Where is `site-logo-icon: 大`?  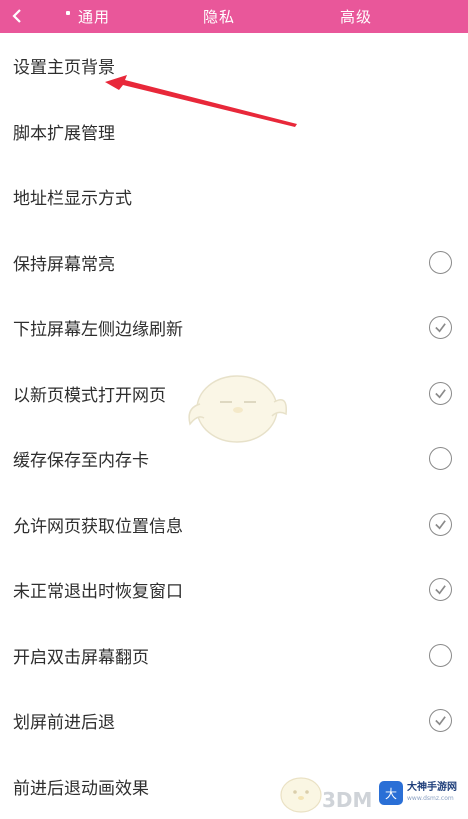 site-logo-icon: 大 is located at coordinates (391, 793).